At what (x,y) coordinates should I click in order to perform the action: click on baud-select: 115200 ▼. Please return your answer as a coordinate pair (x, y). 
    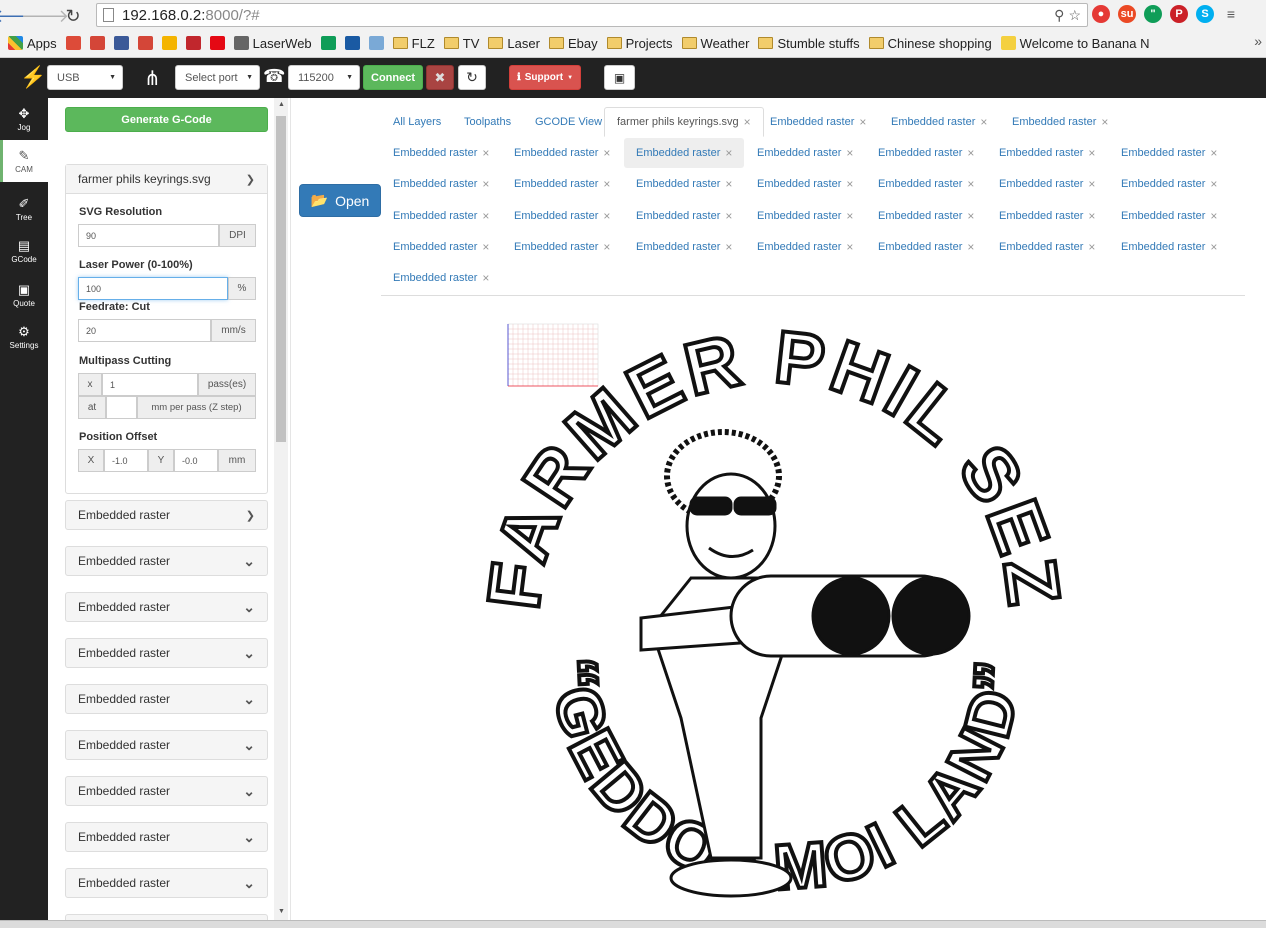
    Looking at the image, I should click on (324, 77).